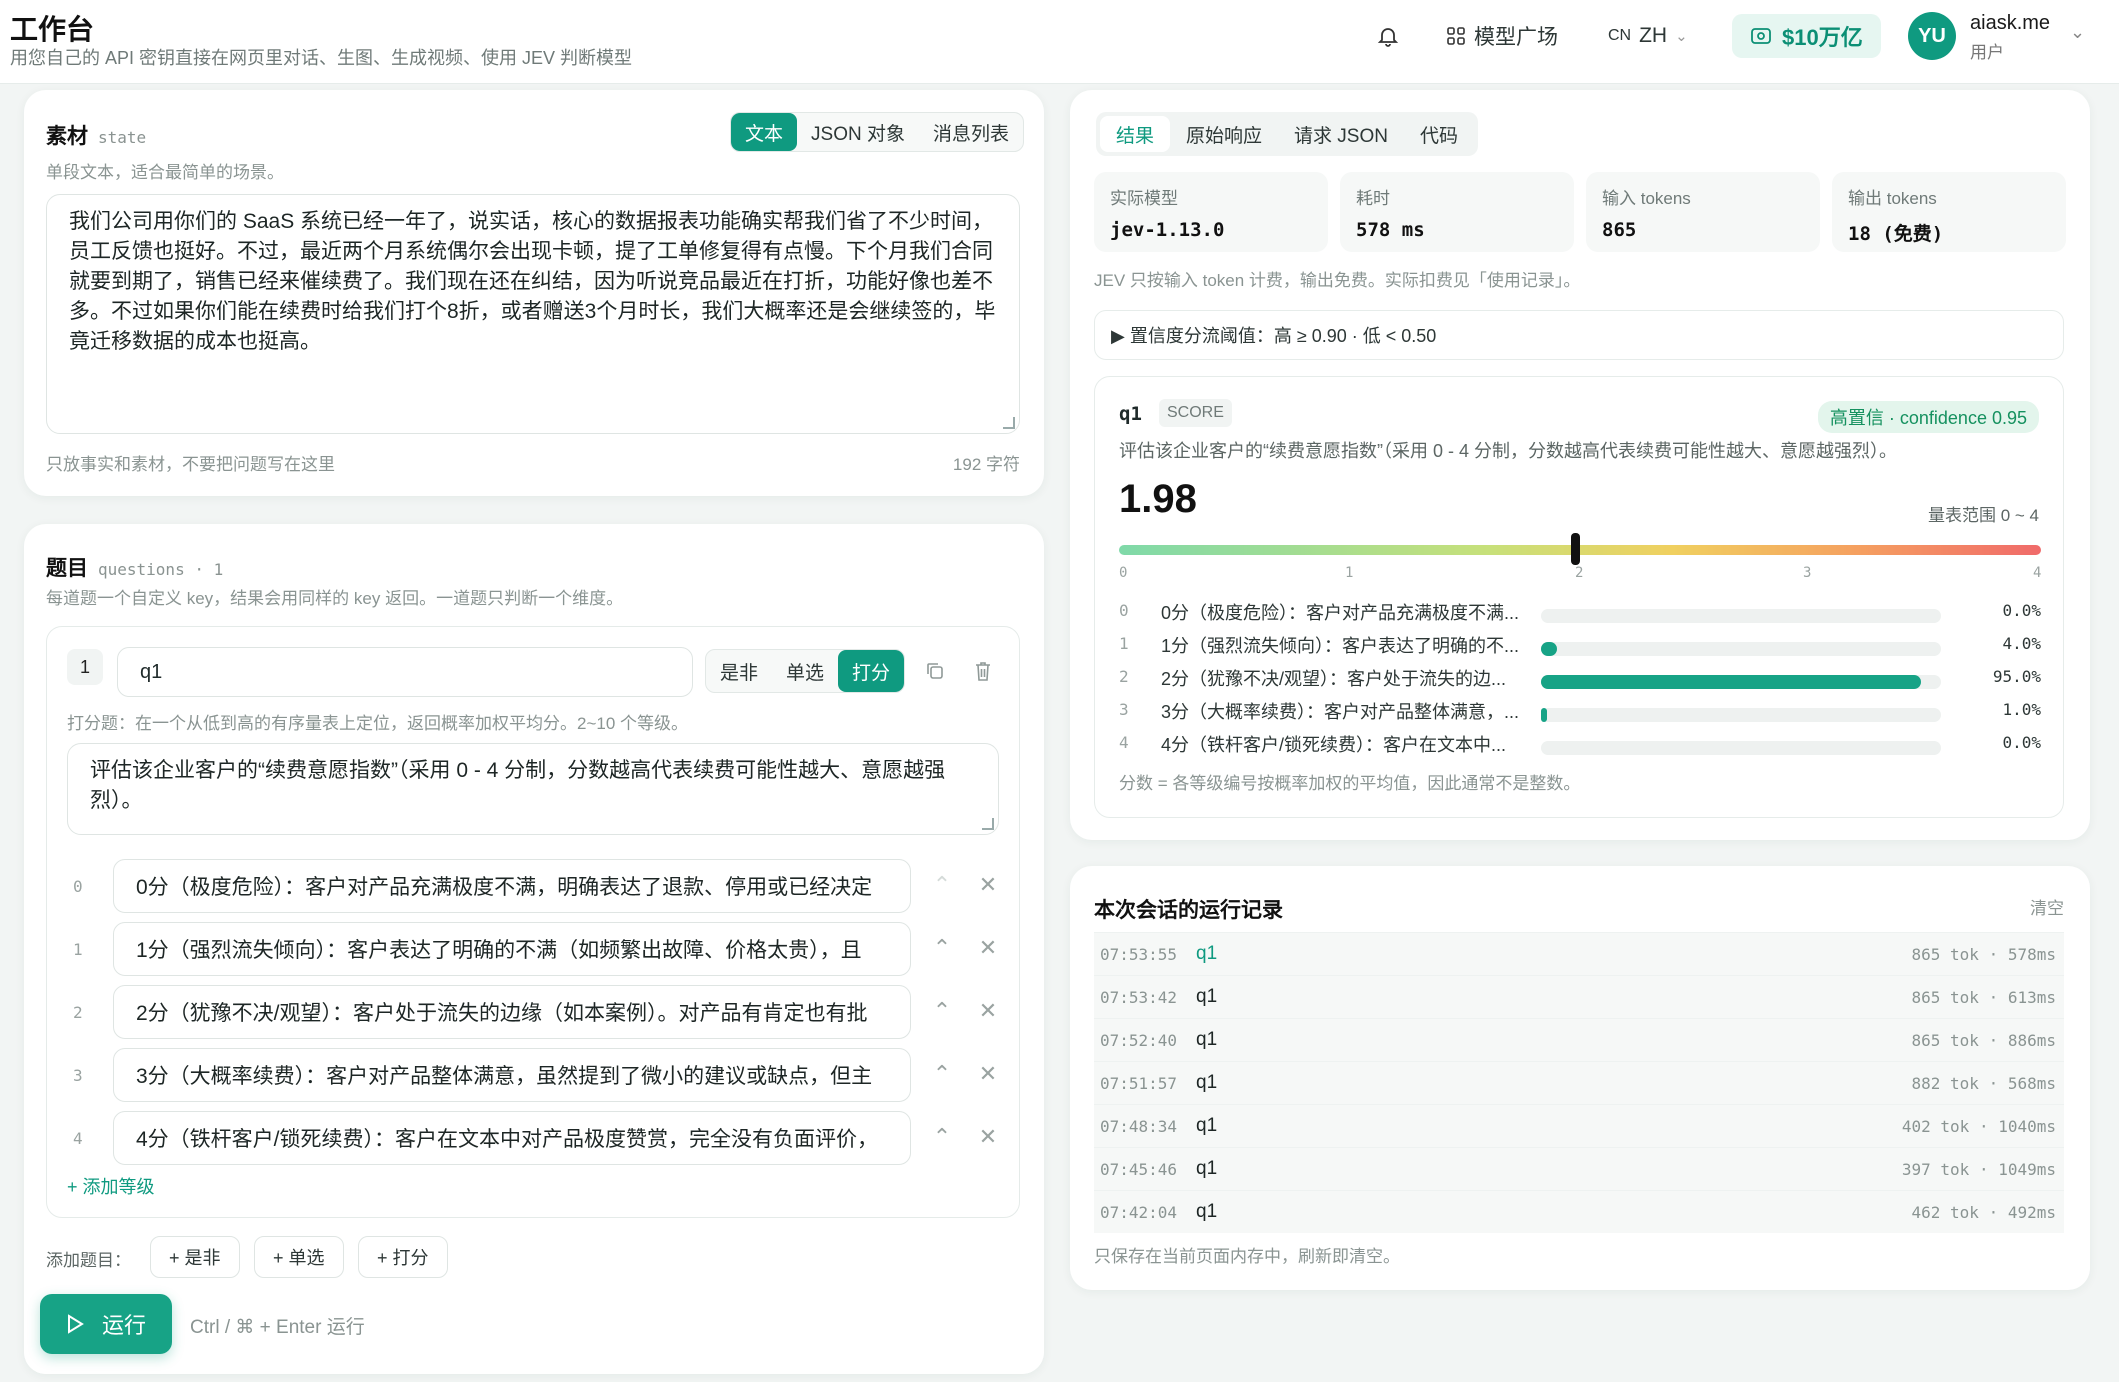 This screenshot has height=1382, width=2119. I want to click on bell-icon, so click(1388, 37).